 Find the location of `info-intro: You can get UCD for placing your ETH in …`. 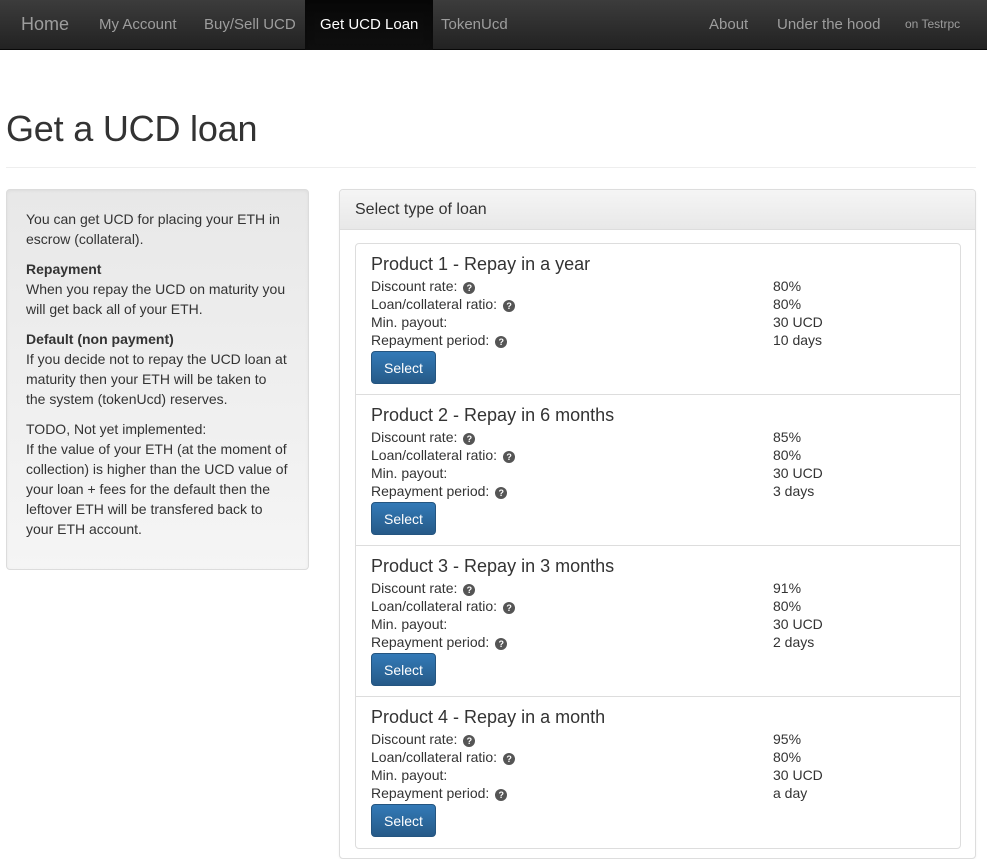

info-intro: You can get UCD for placing your ETH in … is located at coordinates (153, 229).